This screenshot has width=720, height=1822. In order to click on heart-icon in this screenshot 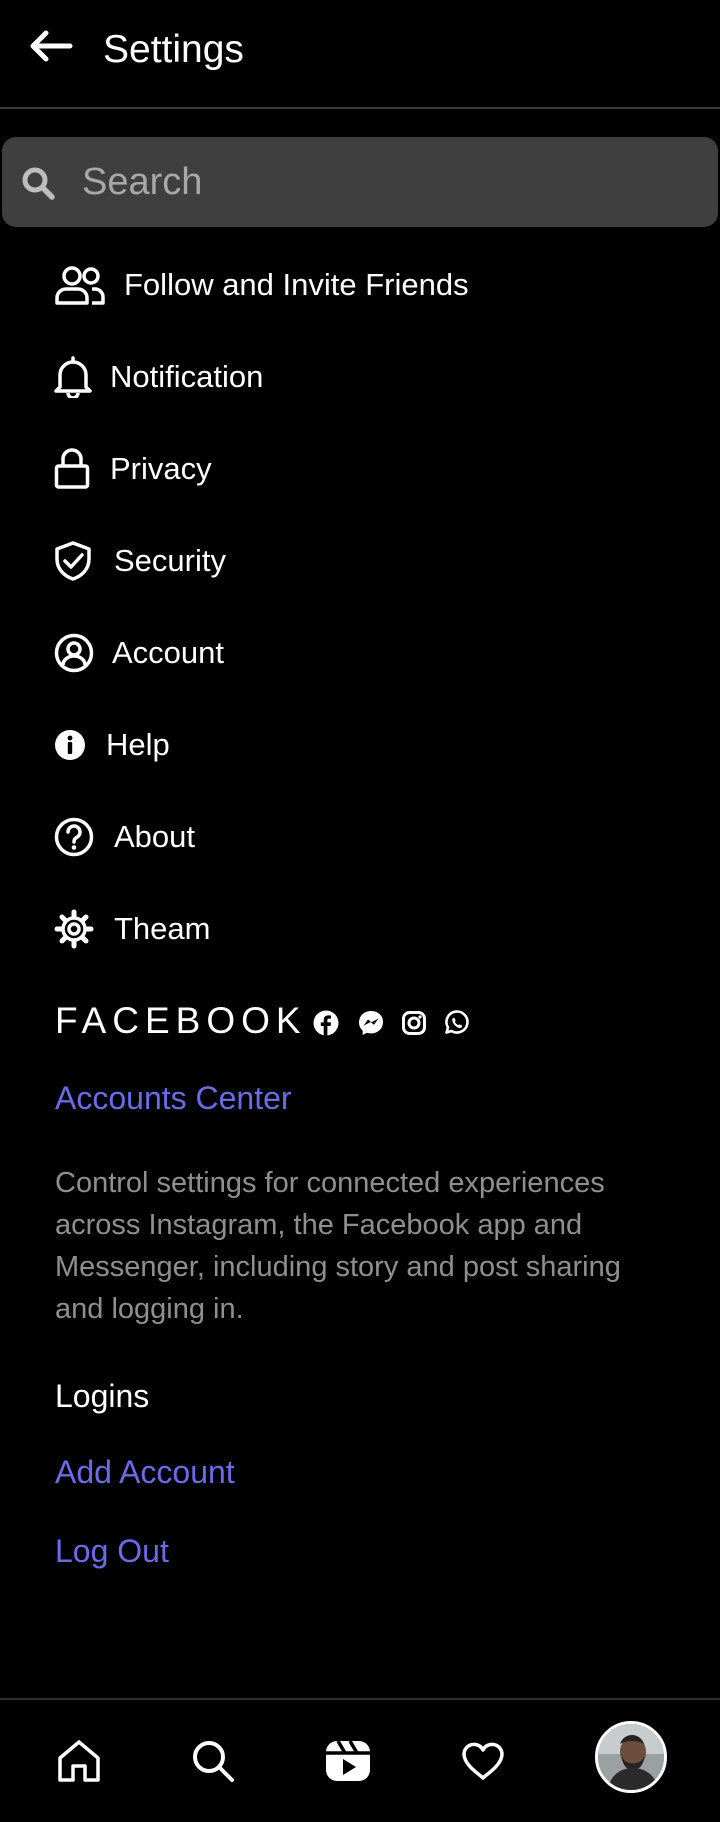, I will do `click(483, 1761)`.